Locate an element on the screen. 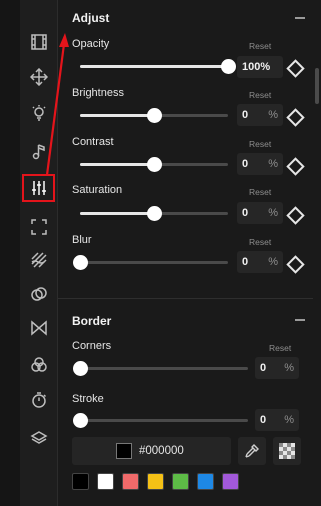 This screenshot has height=506, width=321. contrast-reset: Reset is located at coordinates (260, 144).